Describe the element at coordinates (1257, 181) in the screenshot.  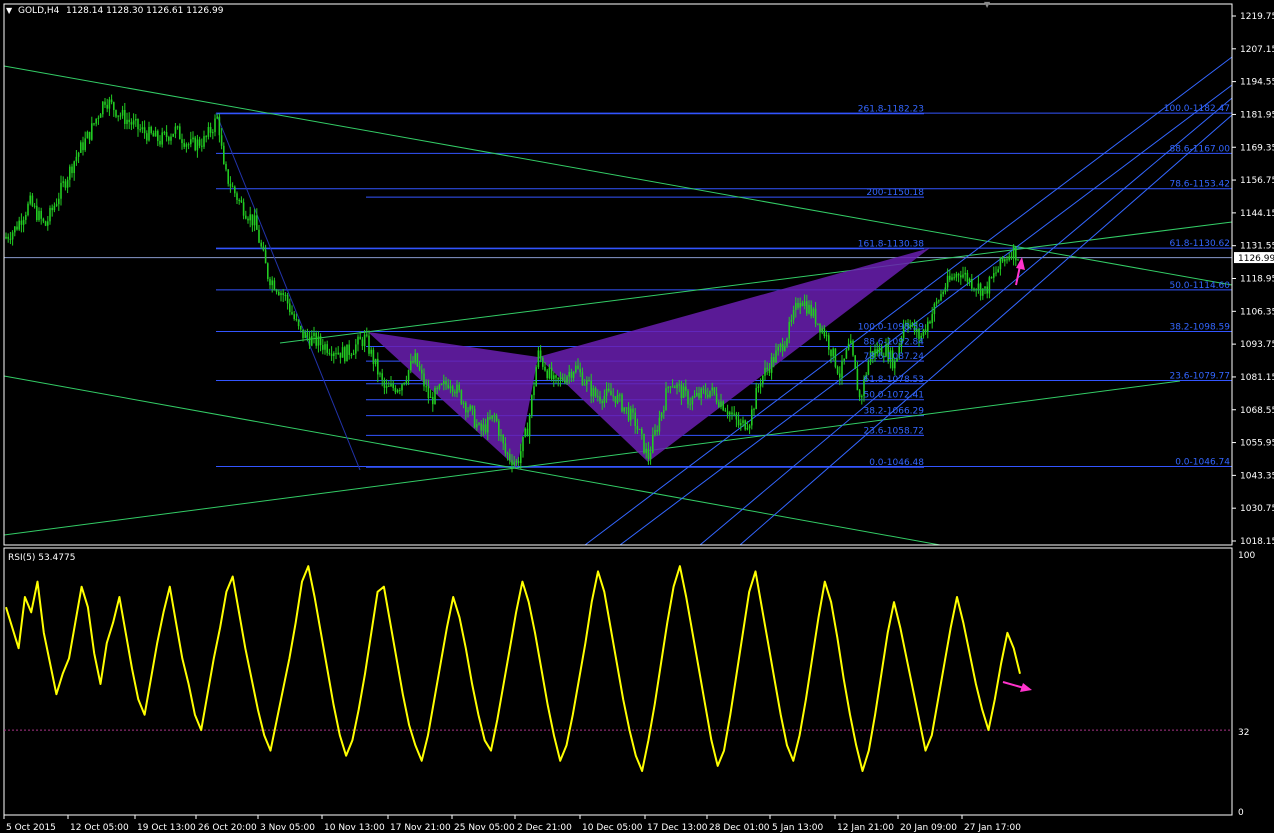
I see `price-tick-label: 1156.75` at that location.